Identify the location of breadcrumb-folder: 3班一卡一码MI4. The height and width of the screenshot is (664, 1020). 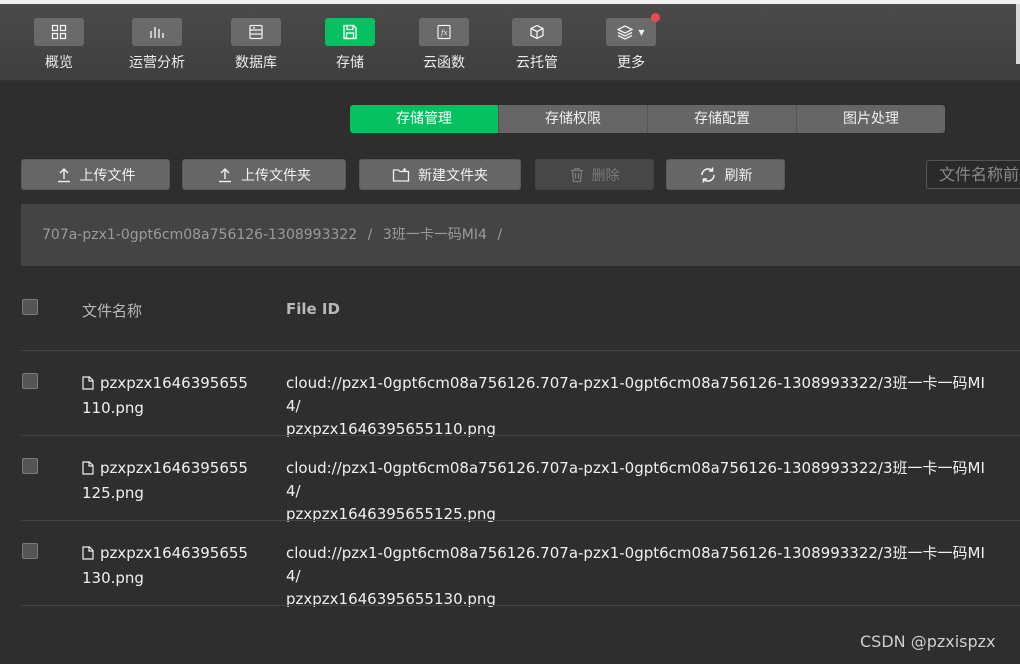
(435, 235).